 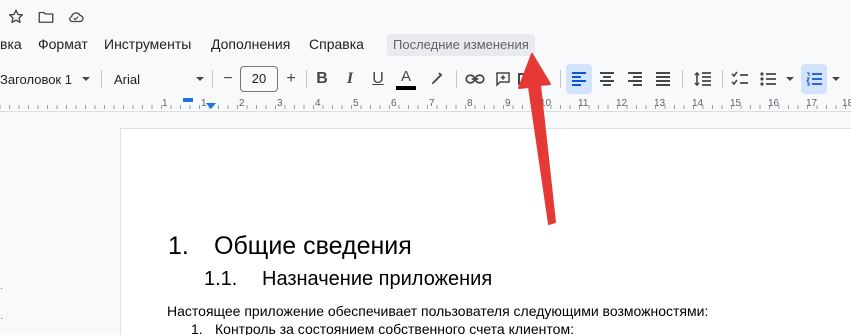 What do you see at coordinates (350, 79) in the screenshot?
I see `italic-button: I` at bounding box center [350, 79].